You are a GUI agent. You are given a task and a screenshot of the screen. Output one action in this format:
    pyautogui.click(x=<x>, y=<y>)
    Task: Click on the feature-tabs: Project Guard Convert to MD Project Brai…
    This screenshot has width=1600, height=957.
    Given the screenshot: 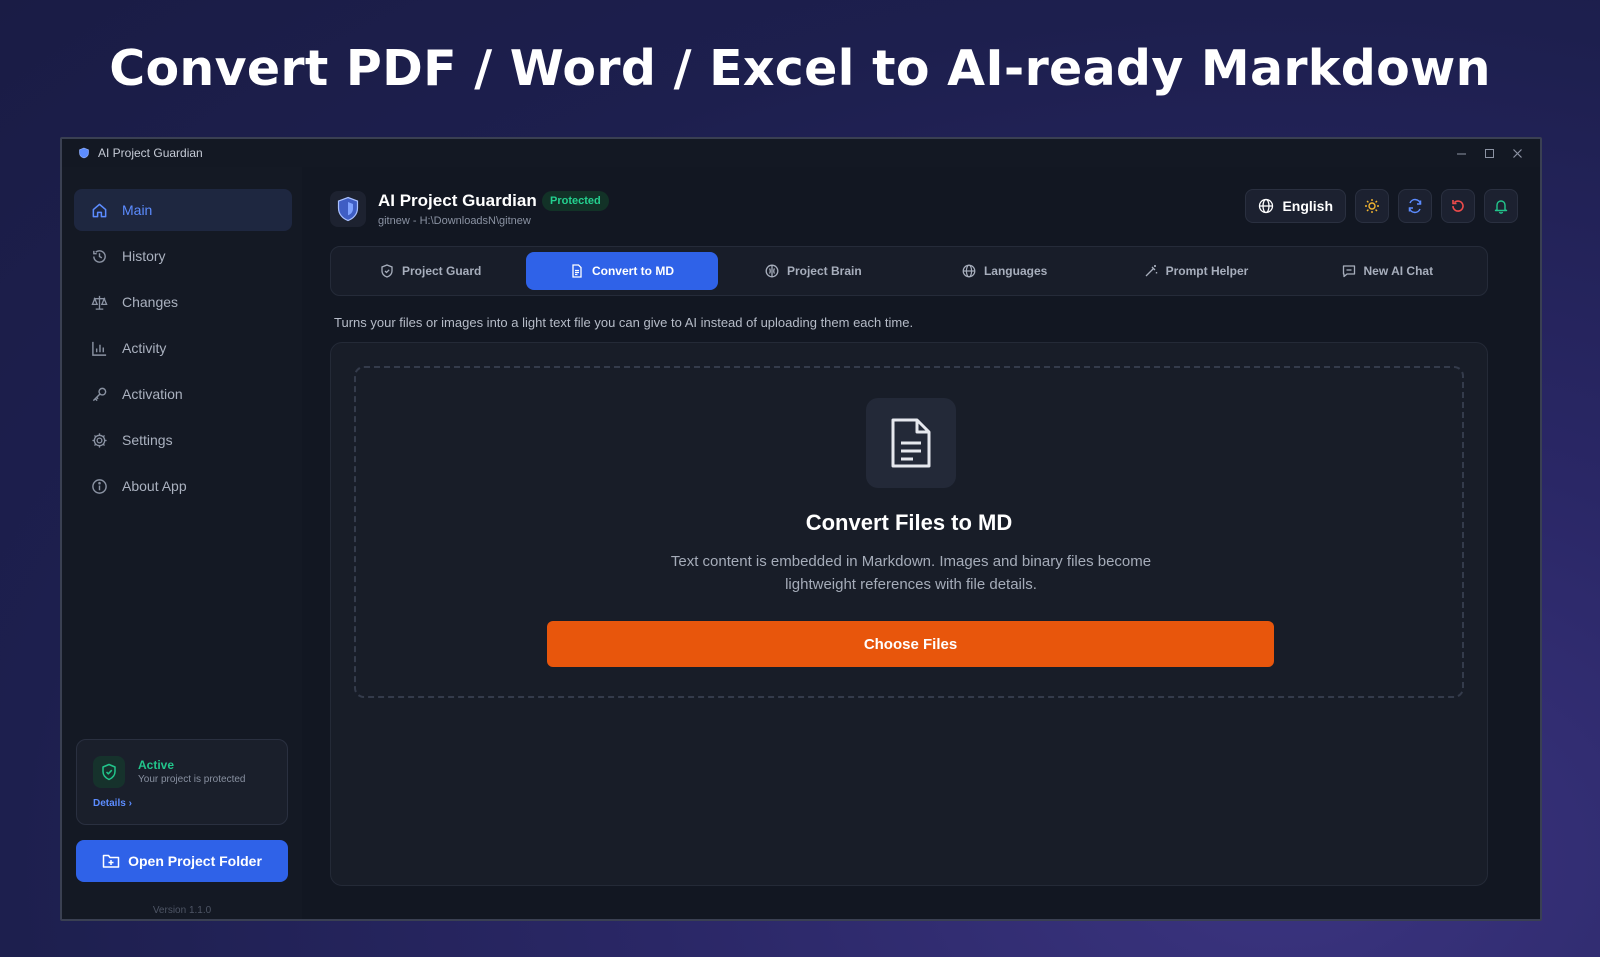 What is the action you would take?
    pyautogui.click(x=909, y=271)
    